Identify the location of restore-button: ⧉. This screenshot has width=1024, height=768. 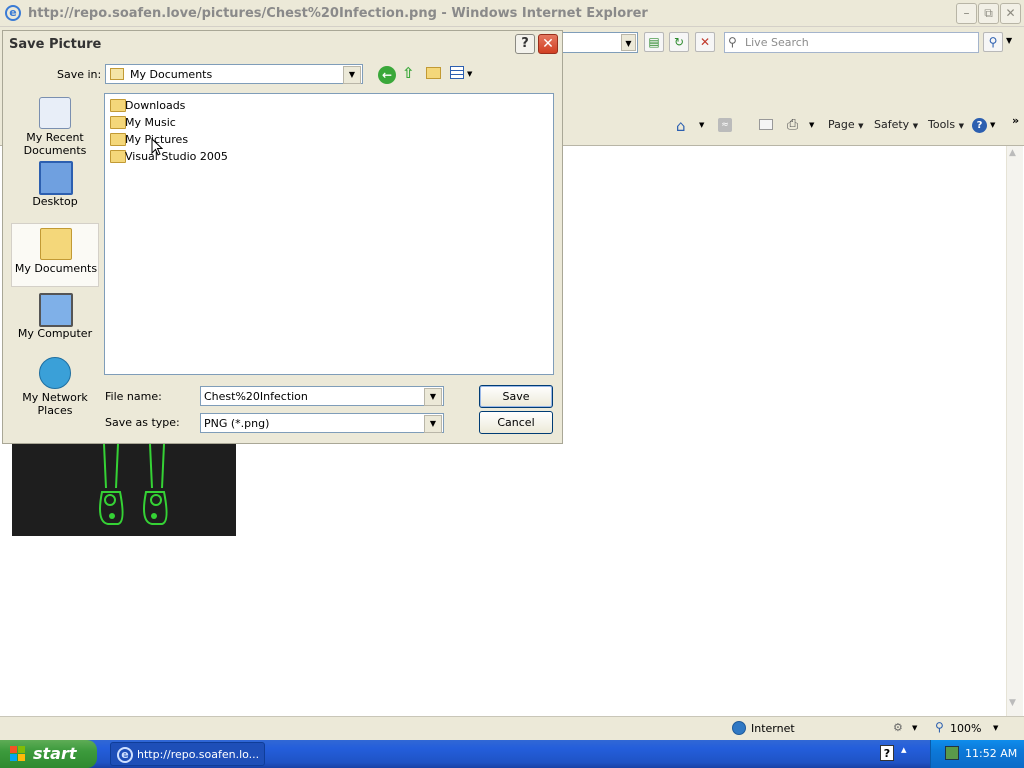
(988, 13).